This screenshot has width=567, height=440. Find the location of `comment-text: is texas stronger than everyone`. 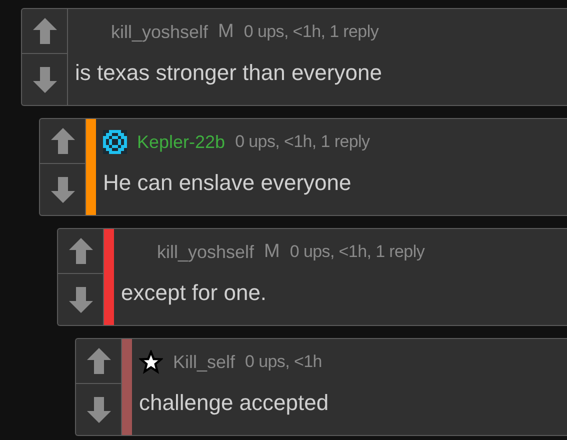

comment-text: is texas stronger than everyone is located at coordinates (228, 72).